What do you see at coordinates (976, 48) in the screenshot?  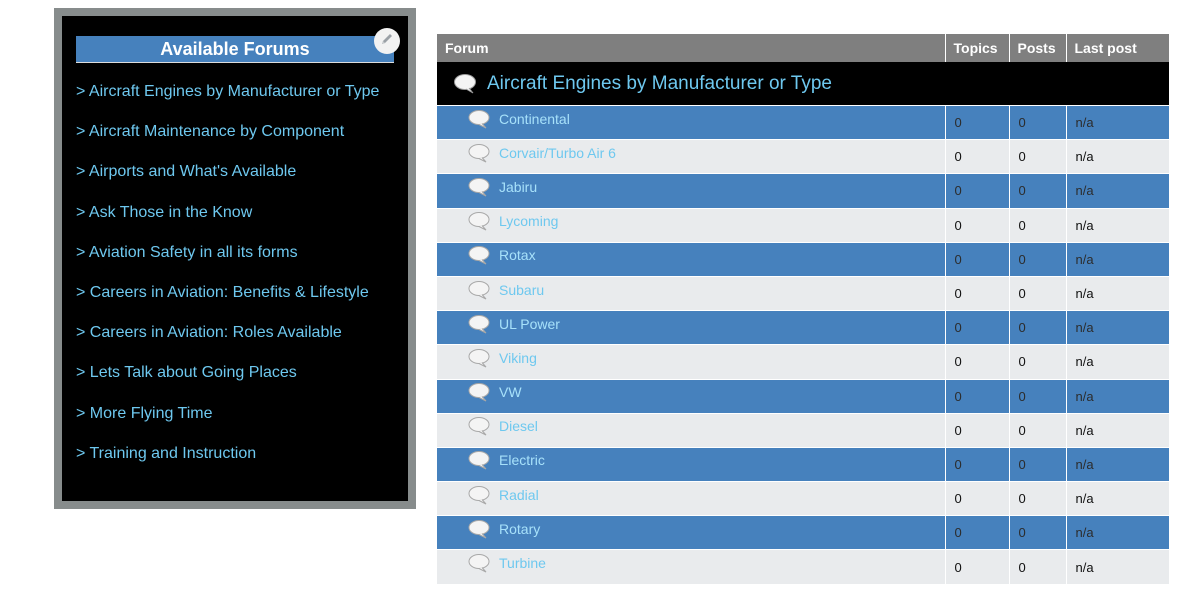 I see `column-header-topics: Topics` at bounding box center [976, 48].